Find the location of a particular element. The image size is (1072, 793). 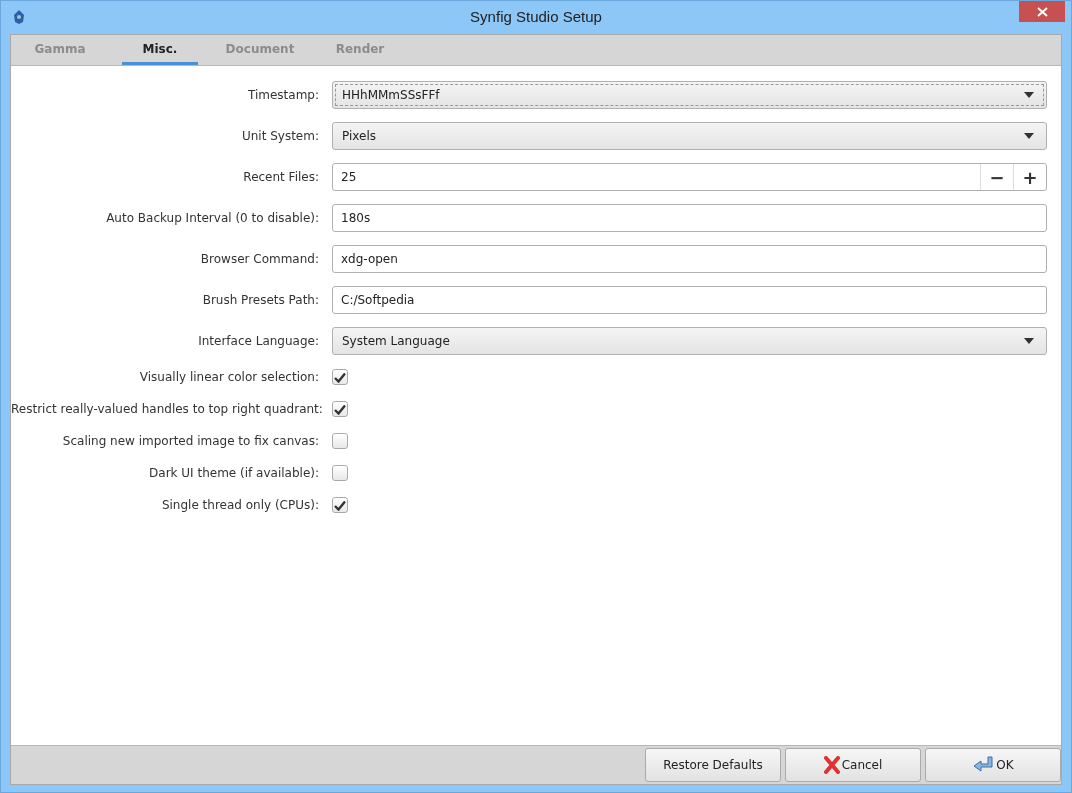

tab: Misc. is located at coordinates (160, 50).